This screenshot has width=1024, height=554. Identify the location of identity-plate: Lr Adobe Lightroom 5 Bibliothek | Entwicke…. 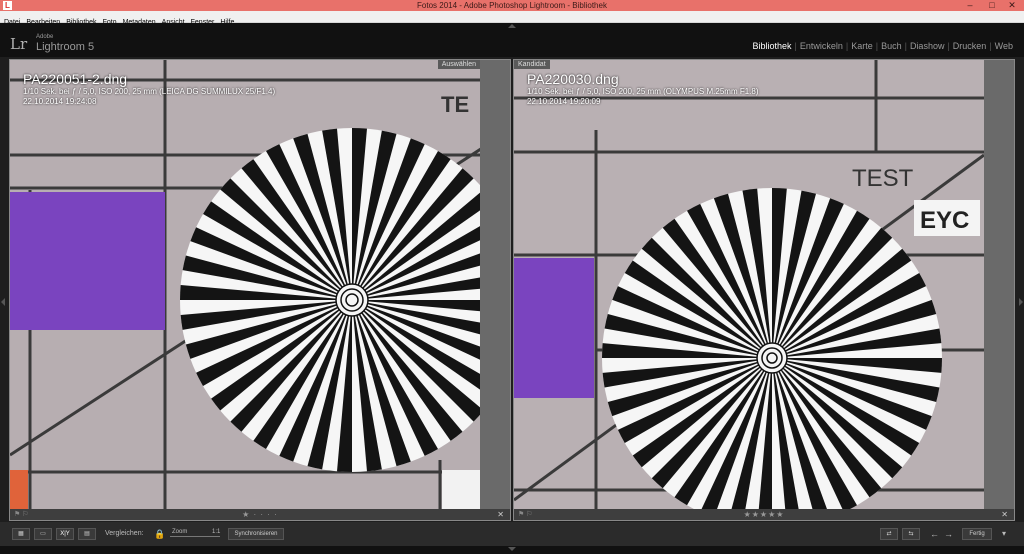
(512, 40).